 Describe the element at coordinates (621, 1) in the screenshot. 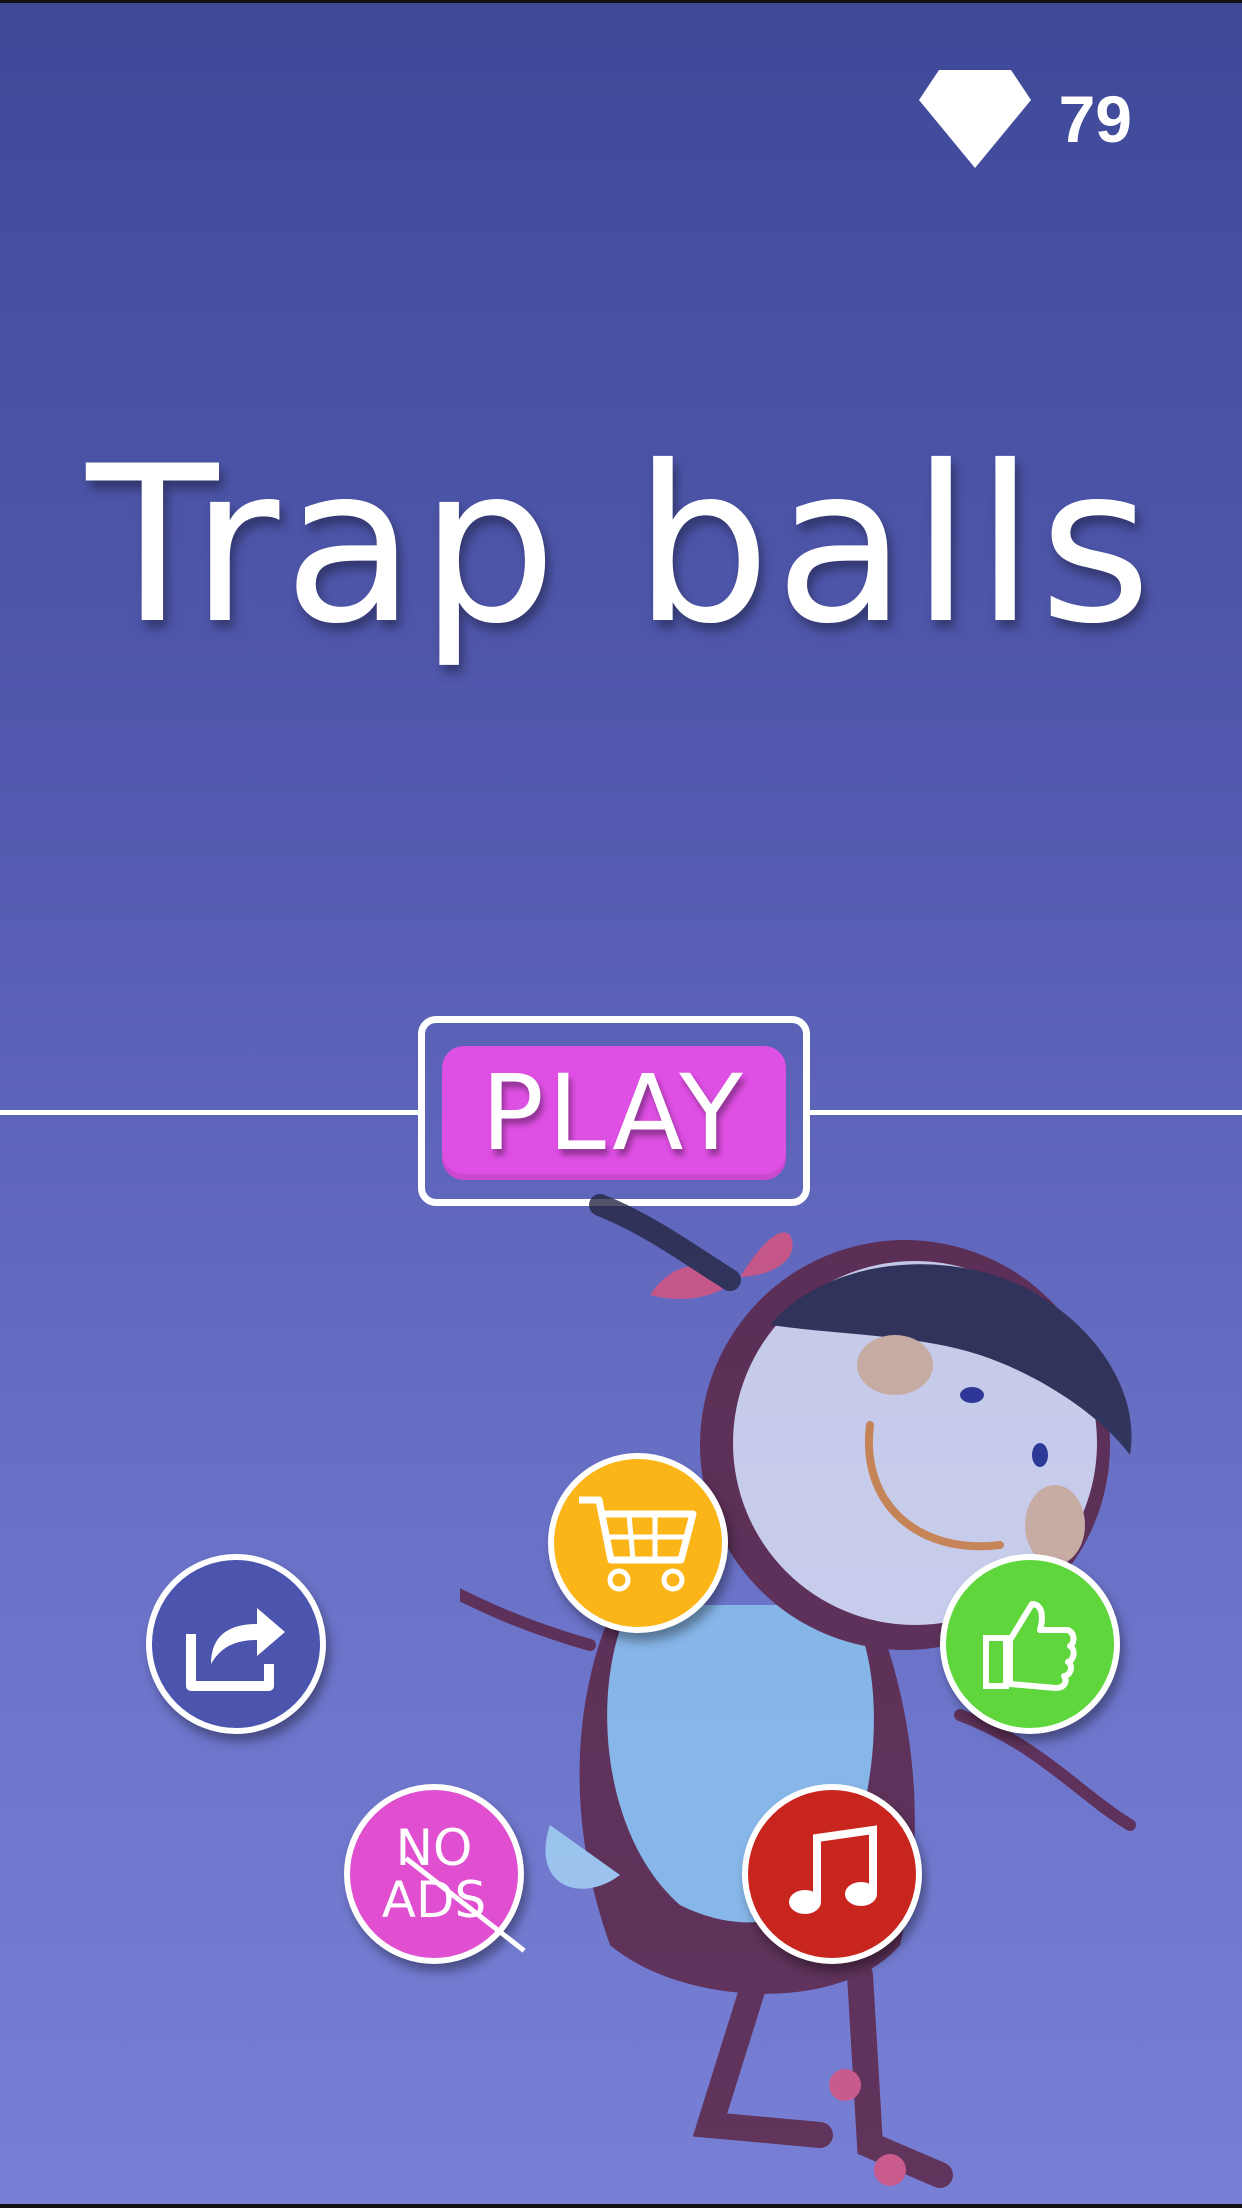

I see `top-edge` at that location.